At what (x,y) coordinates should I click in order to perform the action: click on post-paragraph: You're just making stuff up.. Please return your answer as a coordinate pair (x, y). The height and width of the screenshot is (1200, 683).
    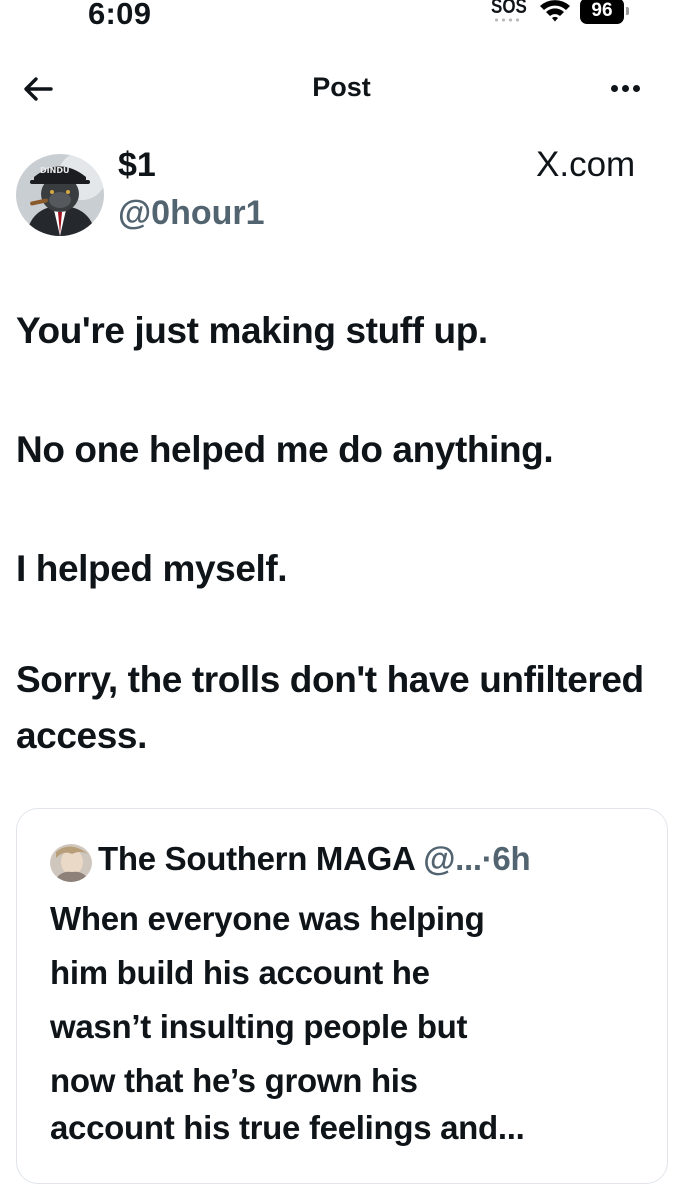
    Looking at the image, I should click on (252, 330).